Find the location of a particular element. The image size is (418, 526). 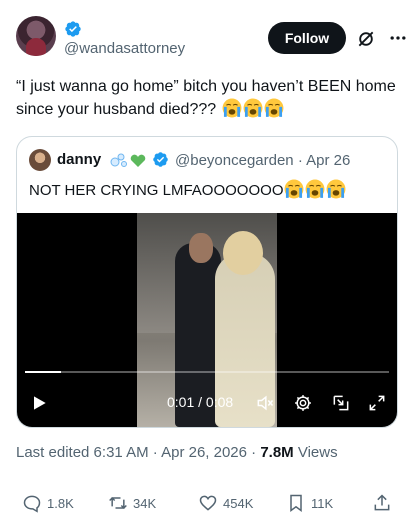

action-bar: 1.8K 34K 454K 11K is located at coordinates (209, 503).